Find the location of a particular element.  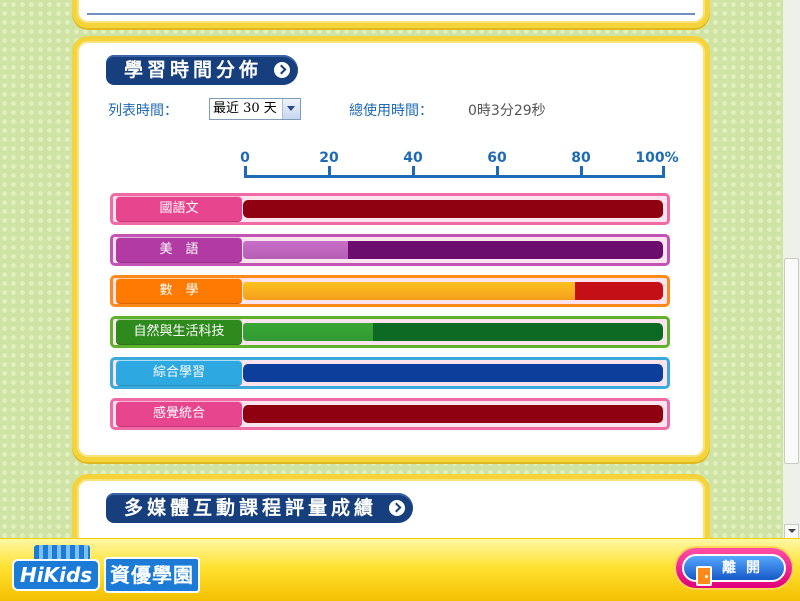

subject-label: 感覺統合 is located at coordinates (179, 414).